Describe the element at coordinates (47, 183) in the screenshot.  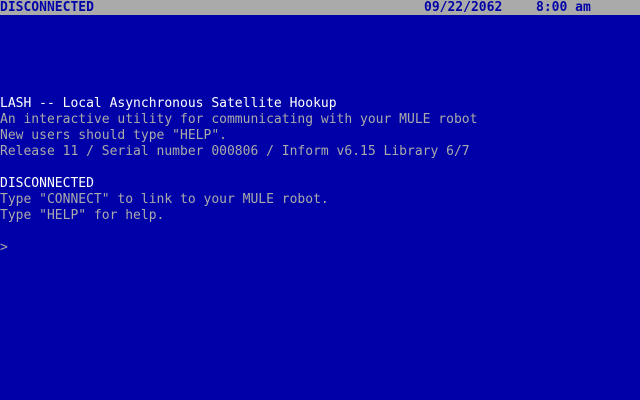
I see `state-heading: DISCONNECTED` at that location.